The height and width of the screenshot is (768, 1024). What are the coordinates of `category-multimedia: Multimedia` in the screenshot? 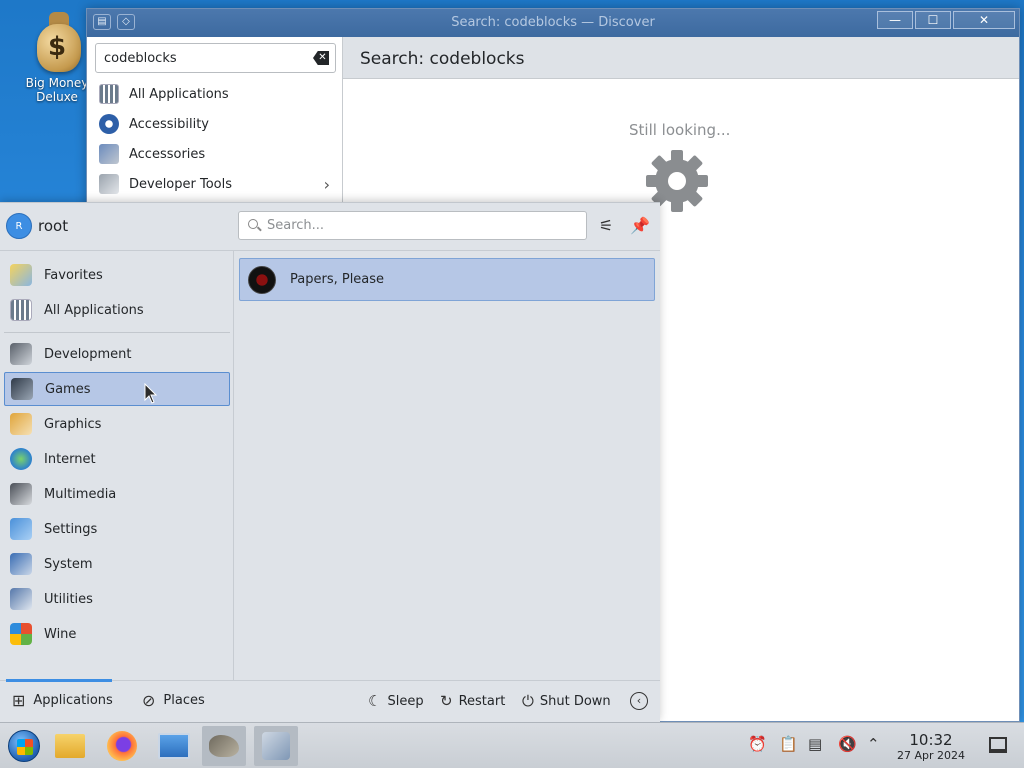 It's located at (117, 494).